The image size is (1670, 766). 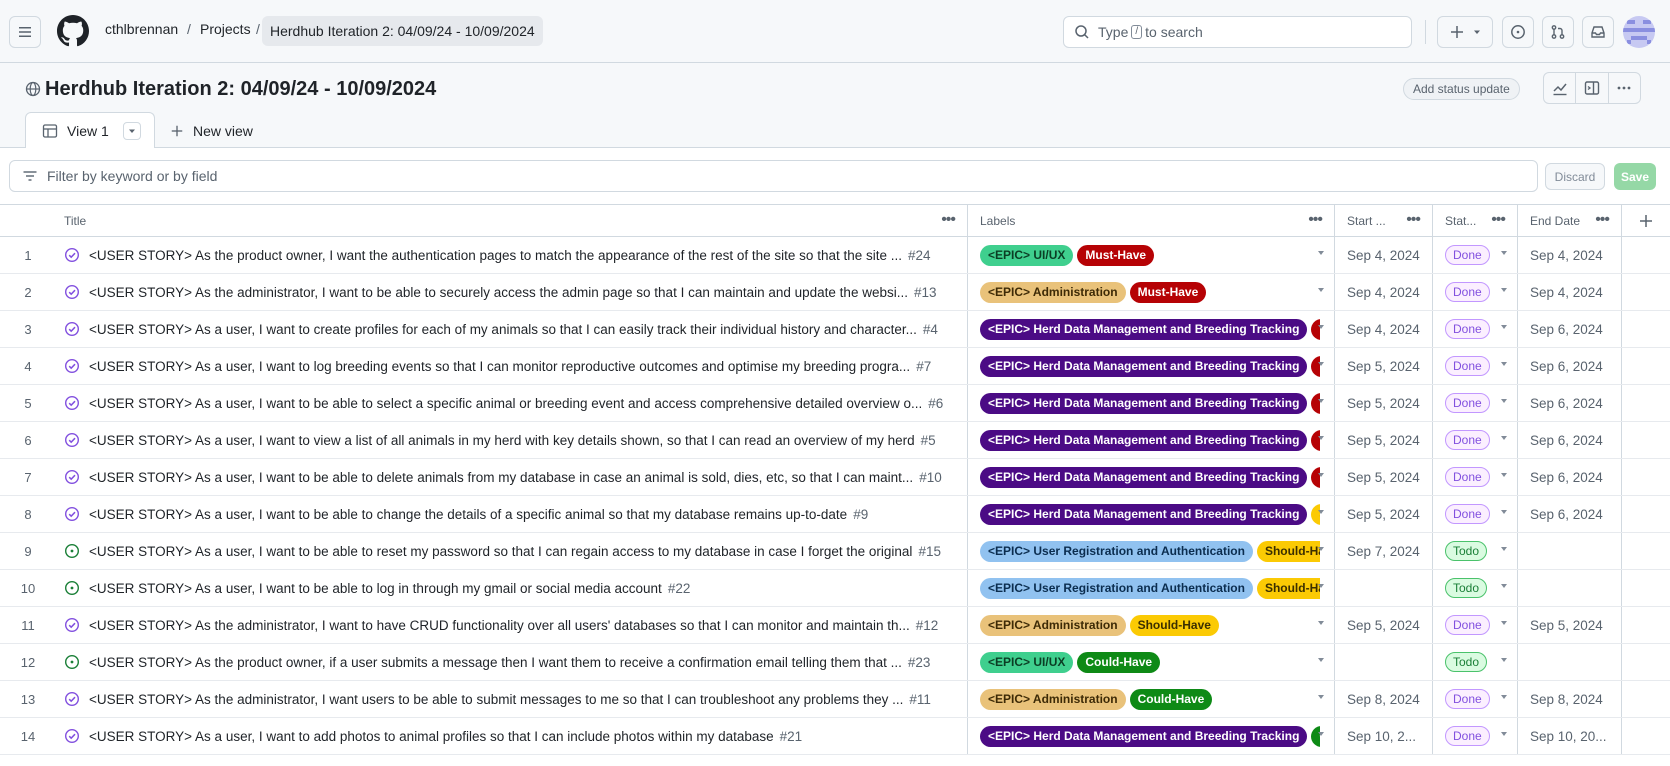 I want to click on start-date-cell: Sep 8, 2024, so click(x=1384, y=699).